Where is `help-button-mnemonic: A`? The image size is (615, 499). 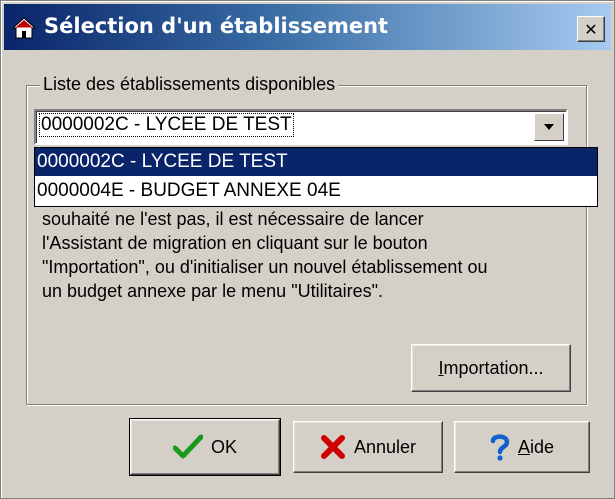 help-button-mnemonic: A is located at coordinates (523, 446).